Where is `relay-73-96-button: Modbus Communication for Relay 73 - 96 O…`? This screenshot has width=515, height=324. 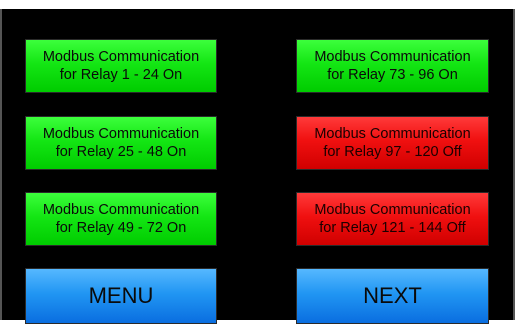 relay-73-96-button: Modbus Communication for Relay 73 - 96 O… is located at coordinates (392, 66).